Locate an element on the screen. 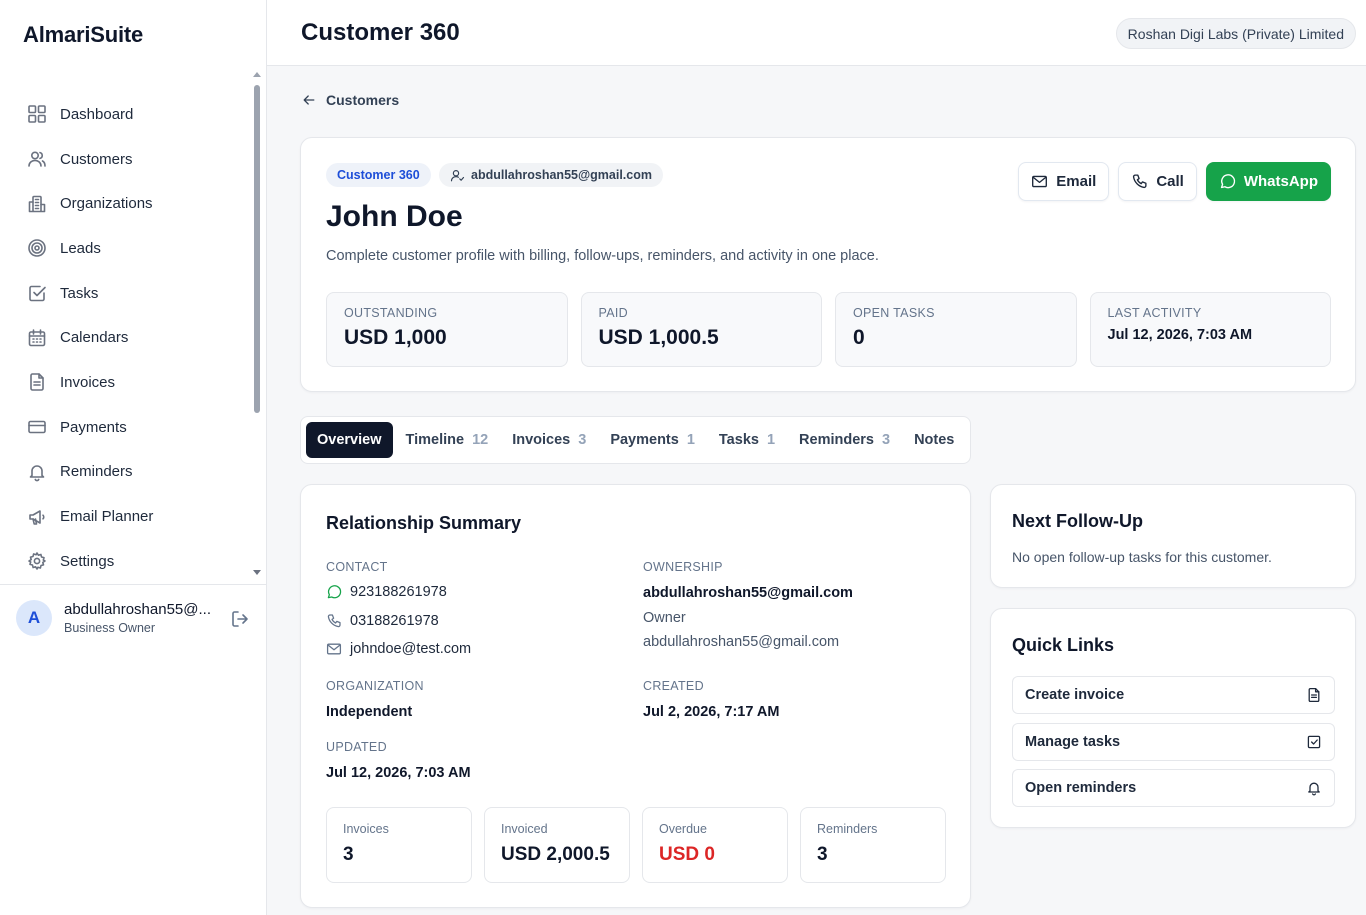 This screenshot has height=915, width=1366. organization-label: ORGANIZATION is located at coordinates (375, 686).